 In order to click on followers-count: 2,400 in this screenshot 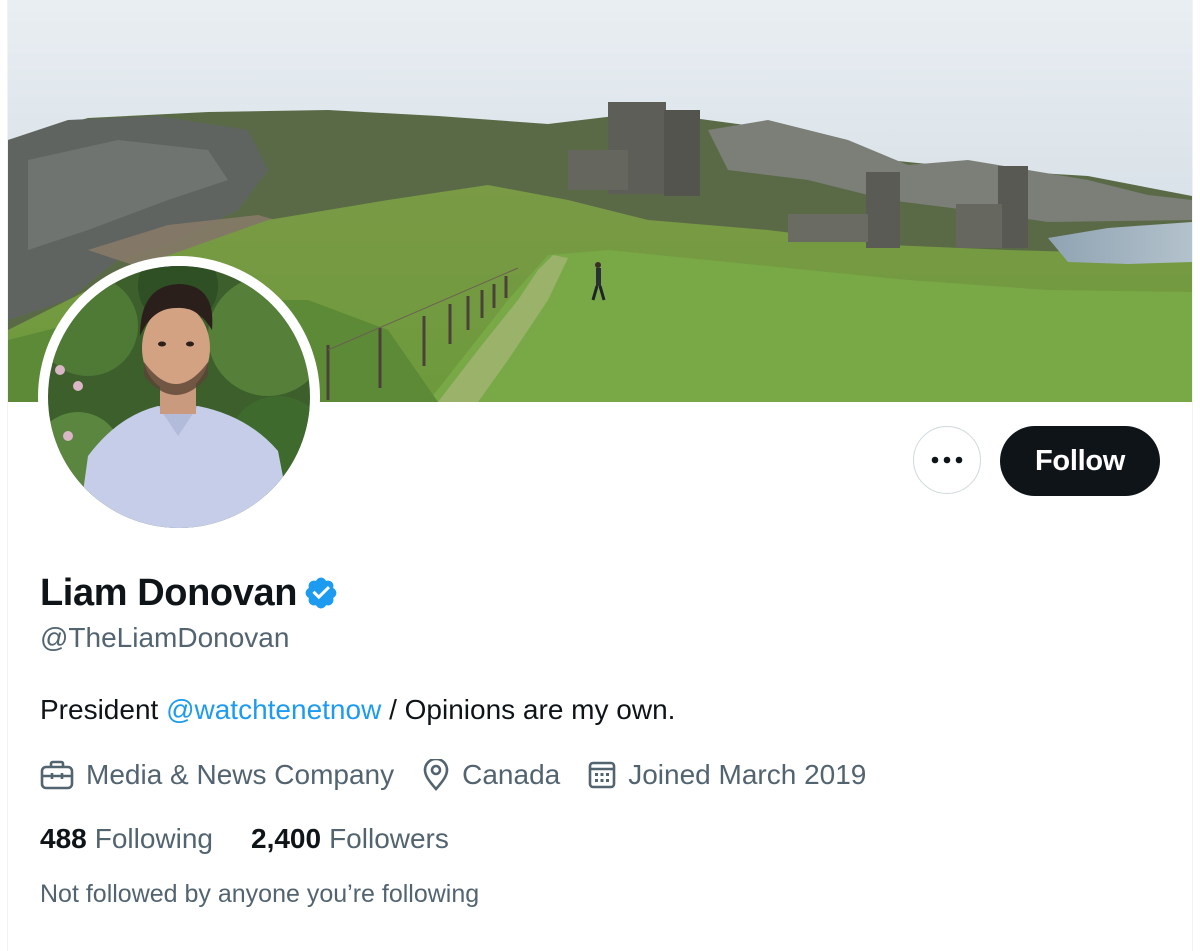, I will do `click(286, 838)`.